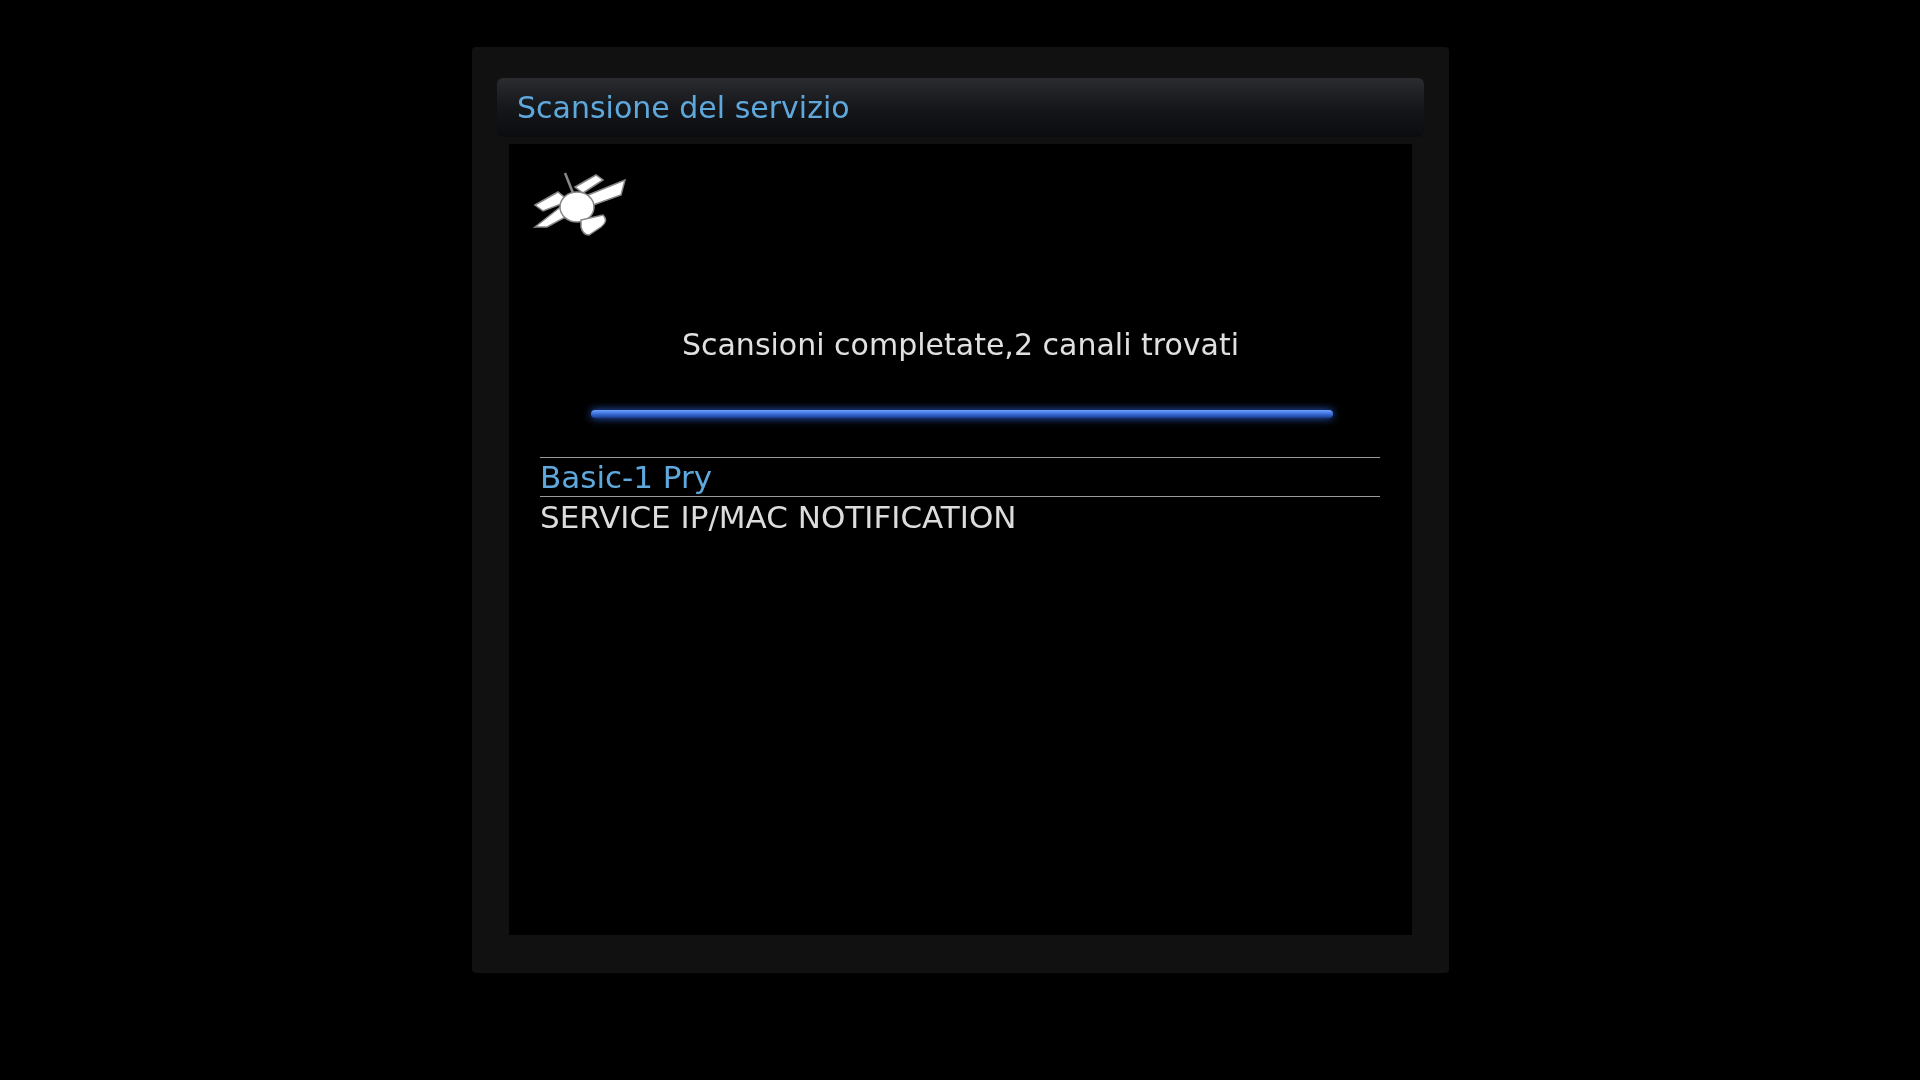 Image resolution: width=1920 pixels, height=1080 pixels. I want to click on channel-item: SERVICE IP/MAC NOTIFICATION, so click(960, 517).